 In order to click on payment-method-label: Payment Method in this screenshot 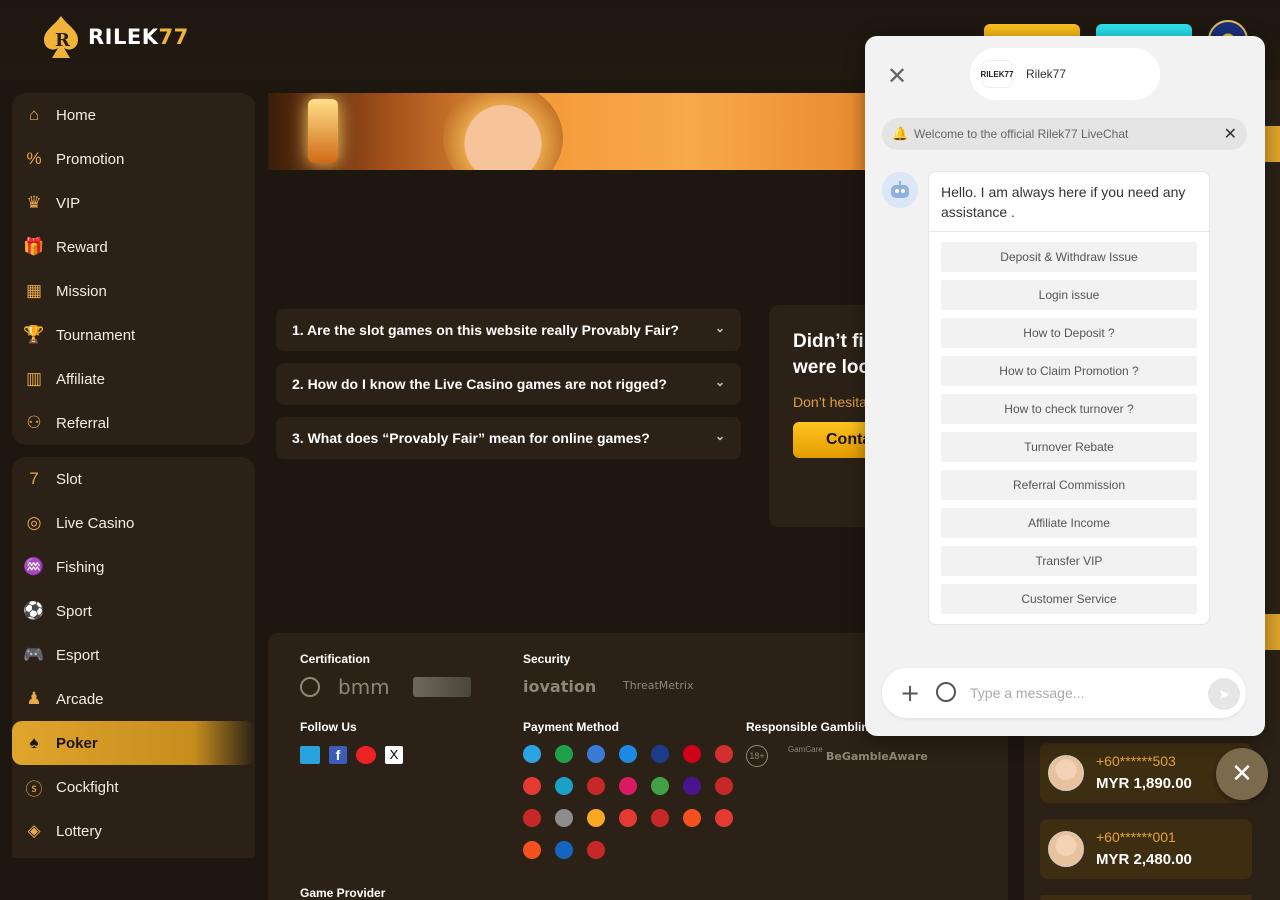, I will do `click(571, 727)`.